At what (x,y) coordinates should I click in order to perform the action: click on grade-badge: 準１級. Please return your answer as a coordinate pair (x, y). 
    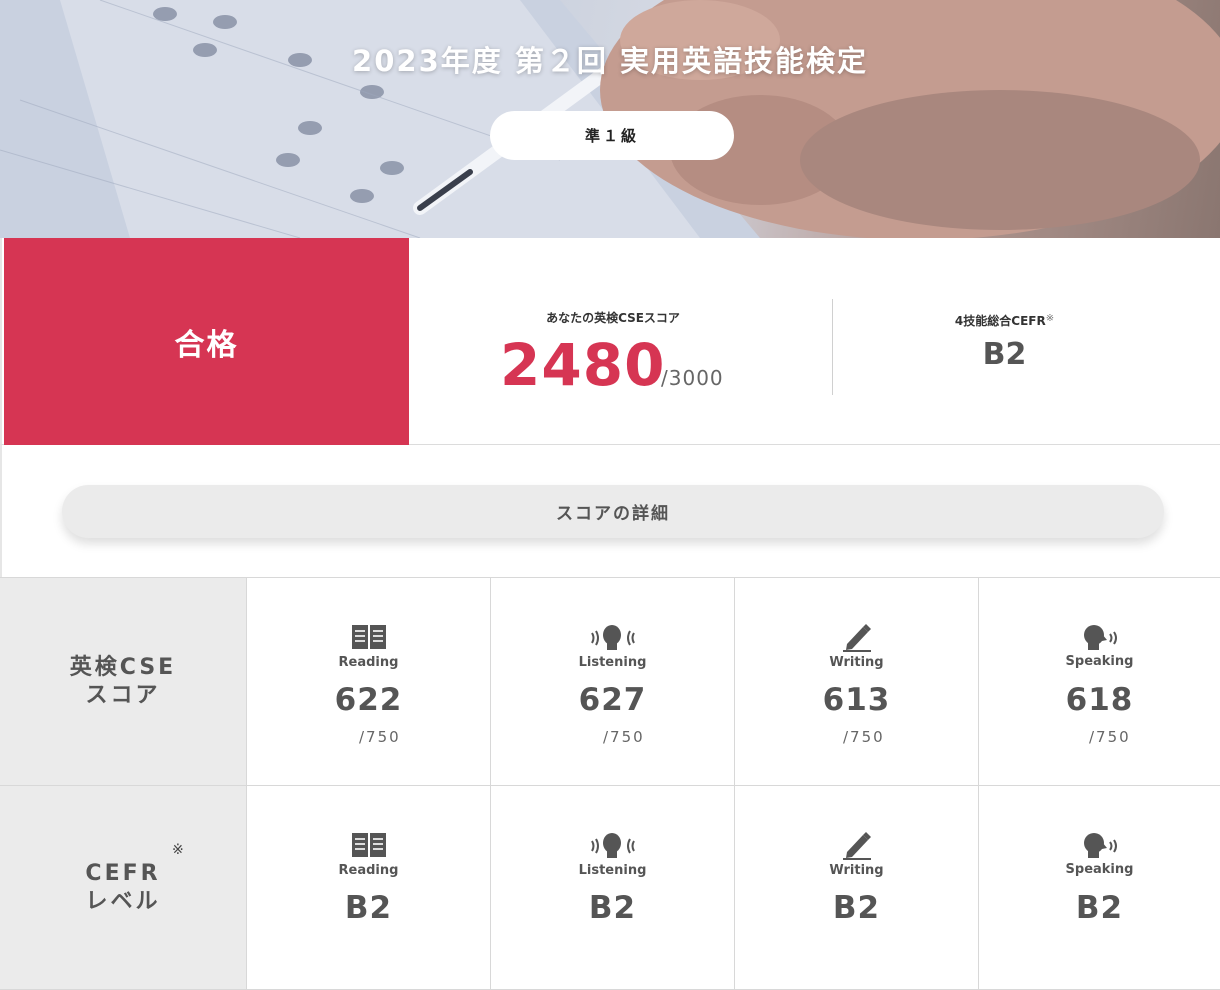
    Looking at the image, I should click on (612, 135).